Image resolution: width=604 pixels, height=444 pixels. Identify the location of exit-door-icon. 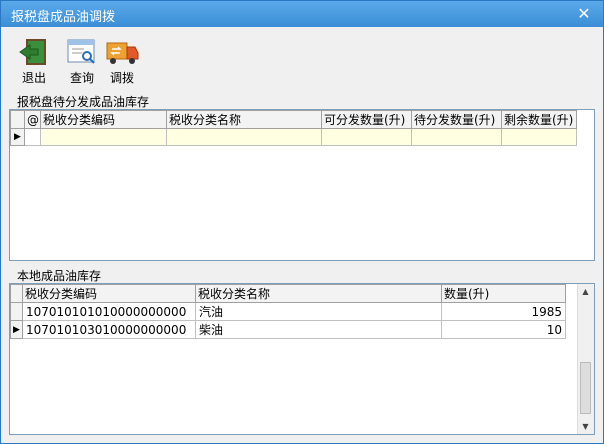
(32, 52).